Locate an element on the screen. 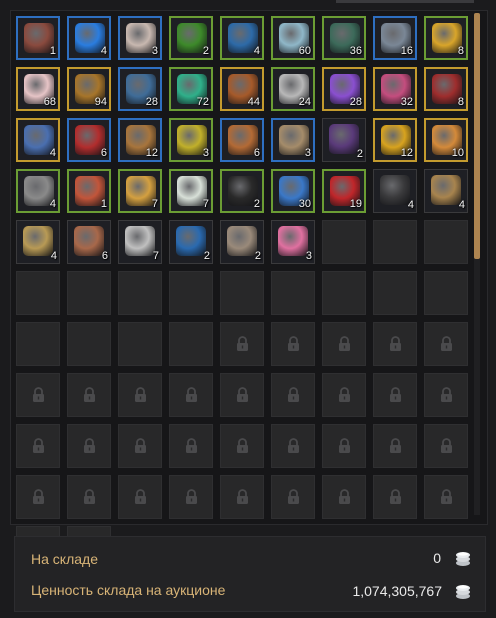 The width and height of the screenshot is (496, 618). inventory-slot: 36 is located at coordinates (344, 38).